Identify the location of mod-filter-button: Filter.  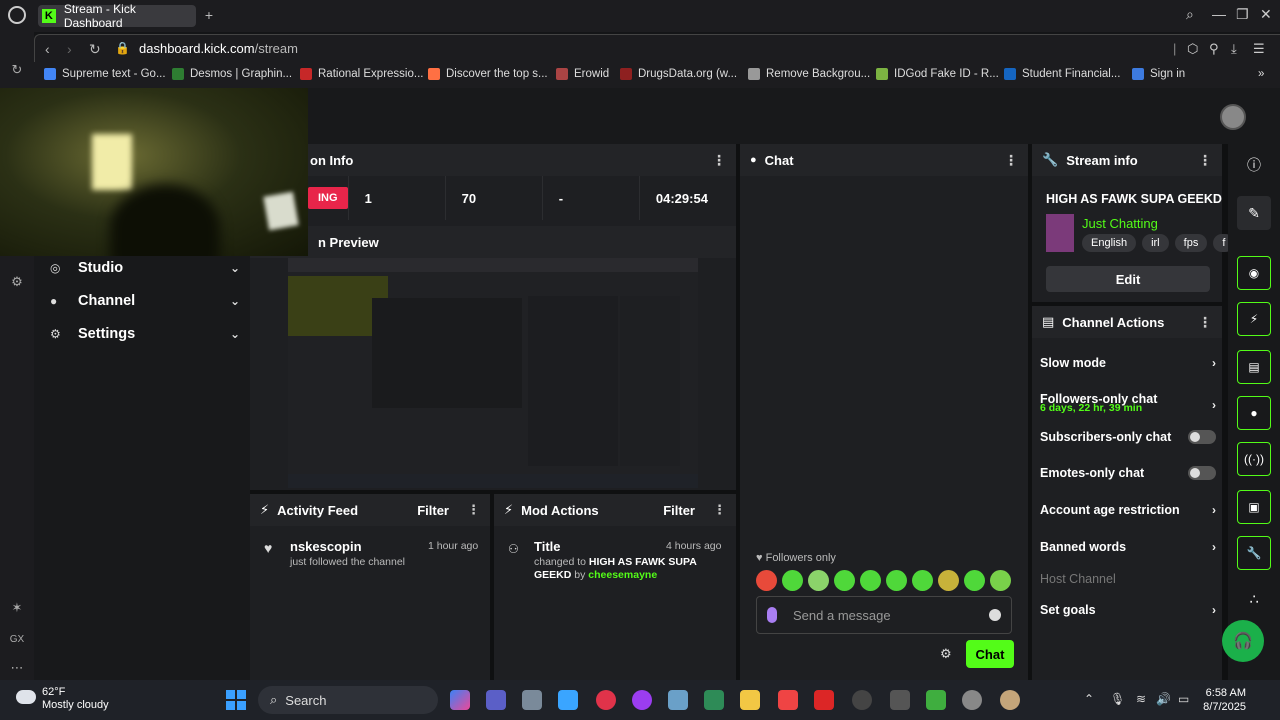
(679, 510).